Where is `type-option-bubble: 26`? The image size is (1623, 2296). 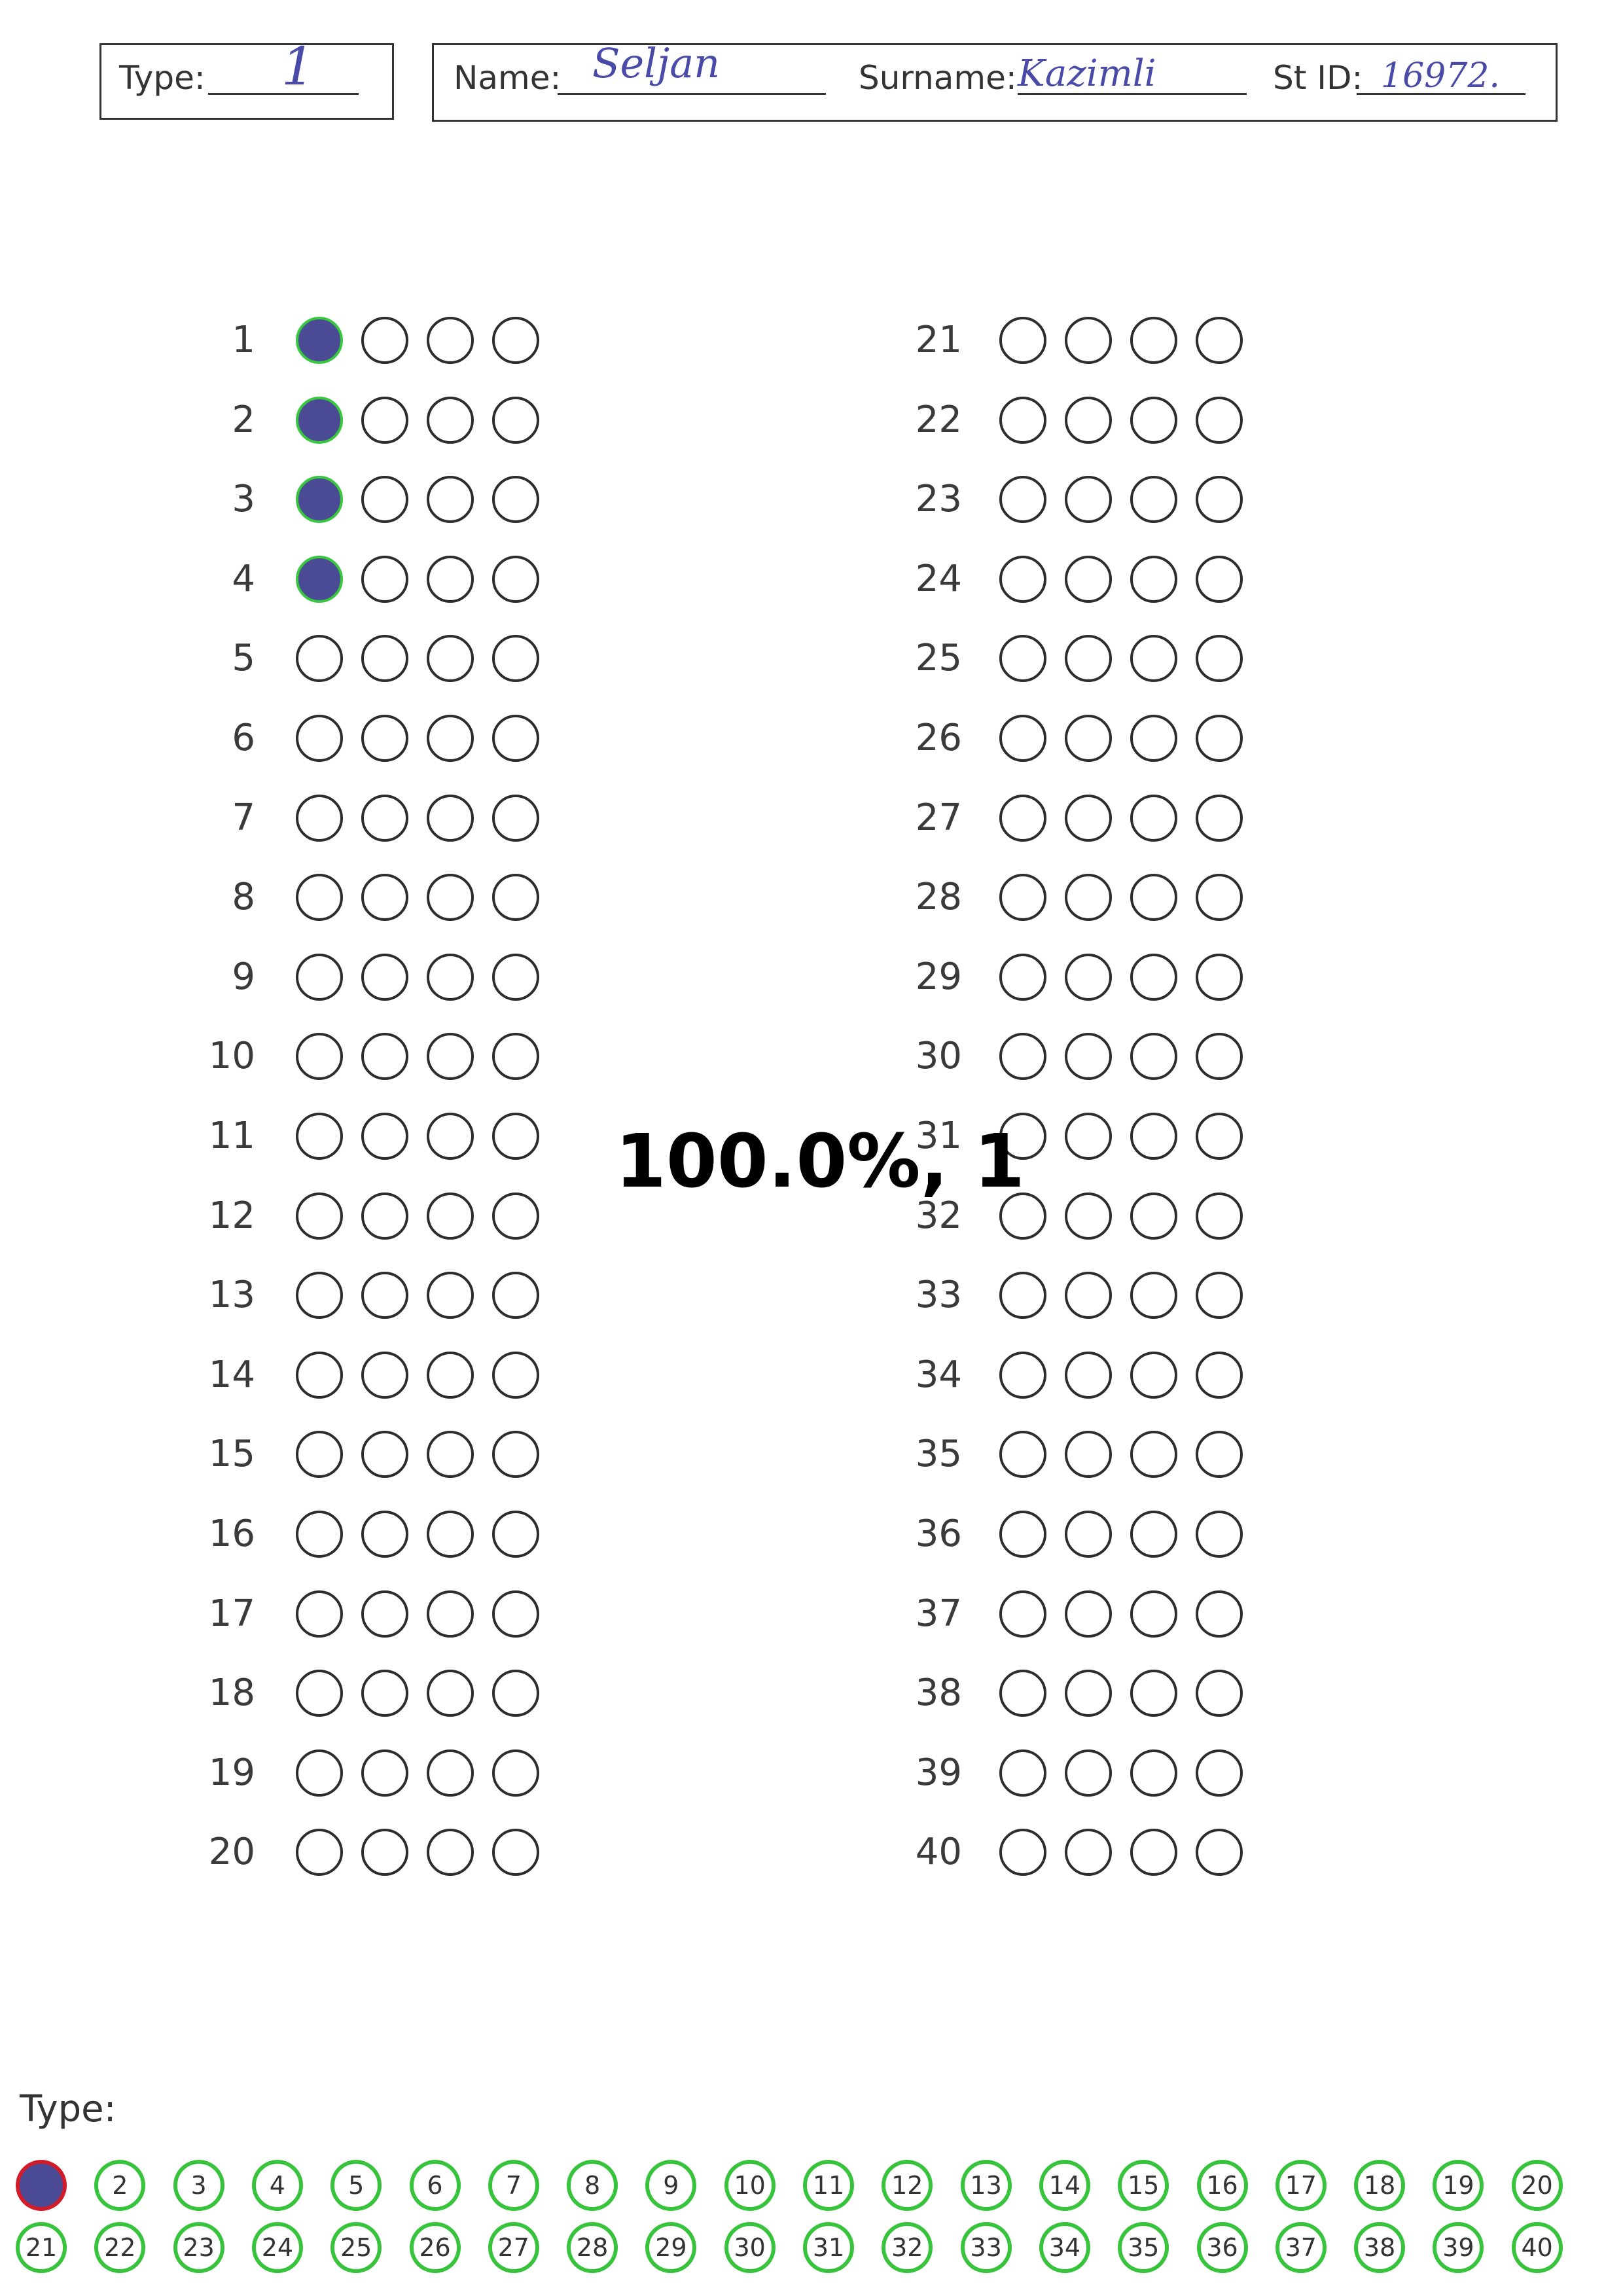 type-option-bubble: 26 is located at coordinates (435, 2247).